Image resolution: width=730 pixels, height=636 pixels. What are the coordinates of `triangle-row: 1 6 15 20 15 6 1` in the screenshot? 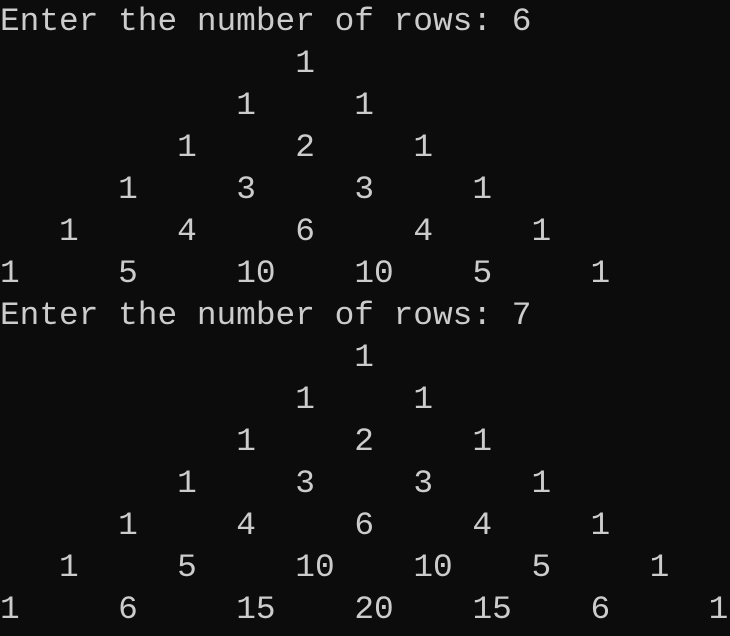 It's located at (364, 610).